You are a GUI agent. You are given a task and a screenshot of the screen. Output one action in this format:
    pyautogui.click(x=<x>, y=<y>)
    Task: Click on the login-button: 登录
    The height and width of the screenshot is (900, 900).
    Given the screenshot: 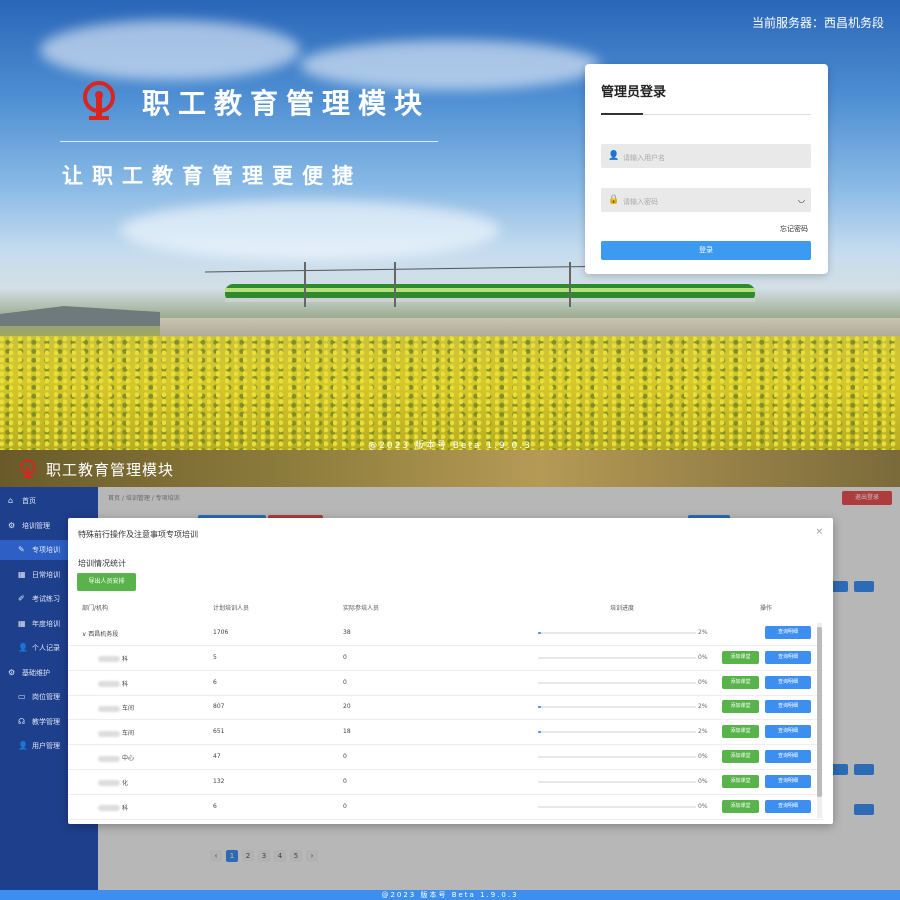 What is the action you would take?
    pyautogui.click(x=706, y=250)
    